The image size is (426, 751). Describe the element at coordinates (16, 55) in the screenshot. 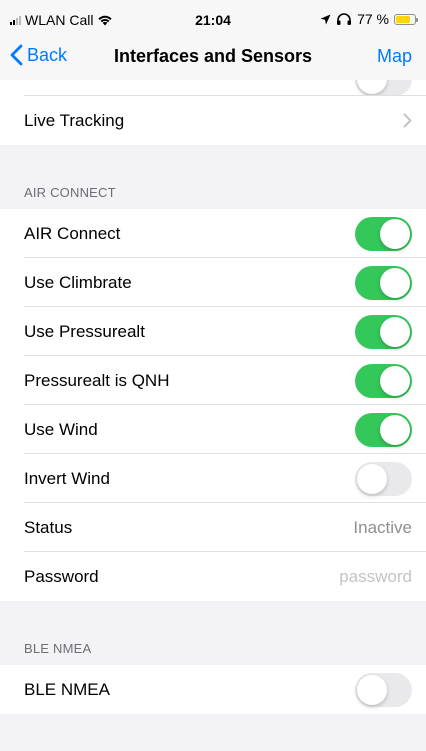

I see `chevron-left-icon` at that location.